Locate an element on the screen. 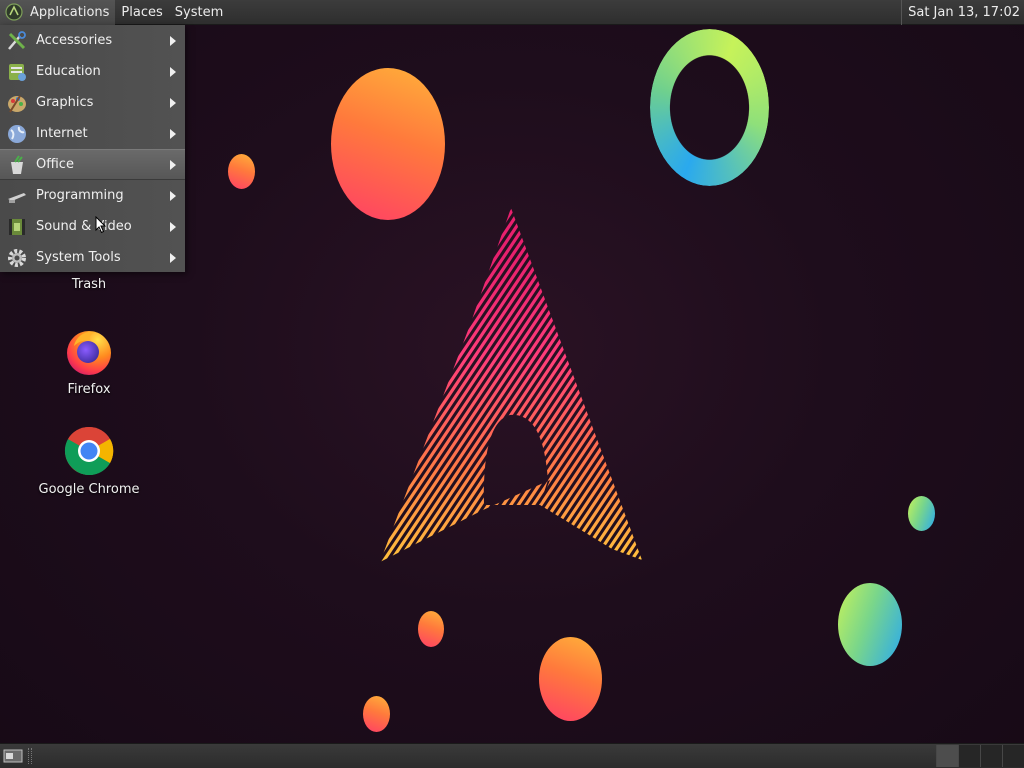 This screenshot has width=1024, height=768. desktop-icon-firefox: Firefox is located at coordinates (89, 361).